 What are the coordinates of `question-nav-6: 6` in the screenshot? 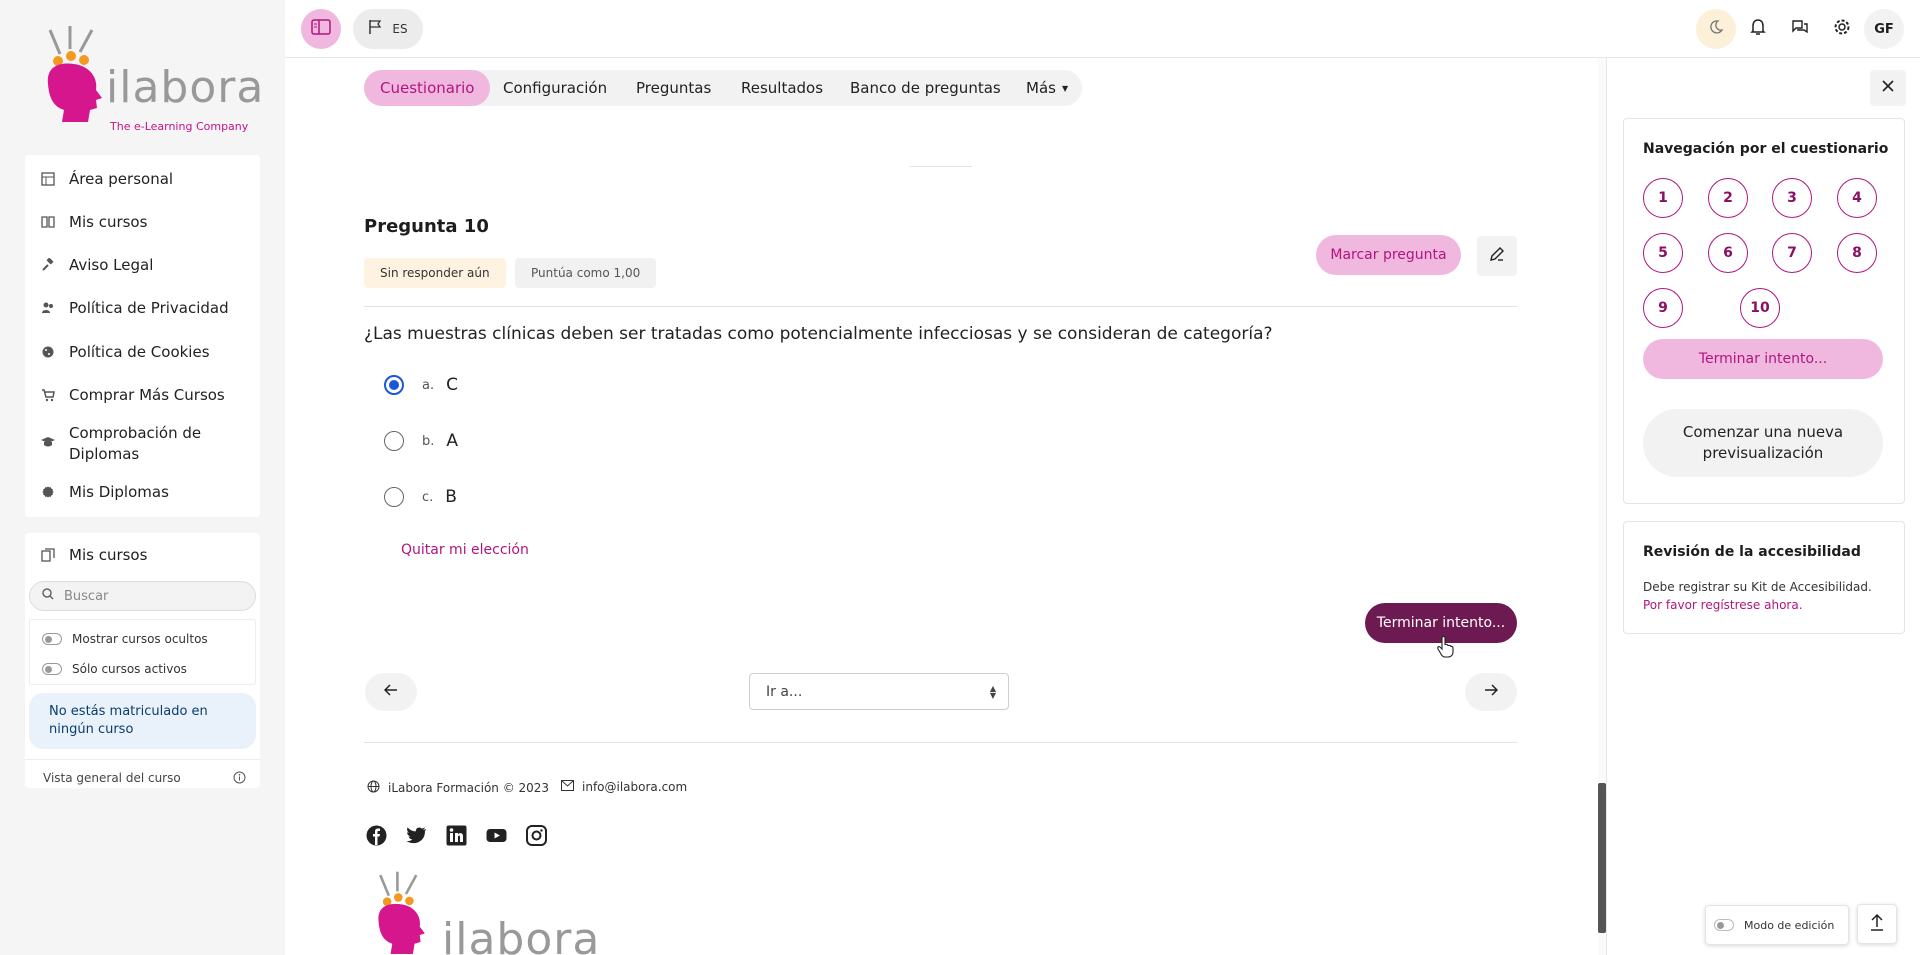 It's located at (1728, 253).